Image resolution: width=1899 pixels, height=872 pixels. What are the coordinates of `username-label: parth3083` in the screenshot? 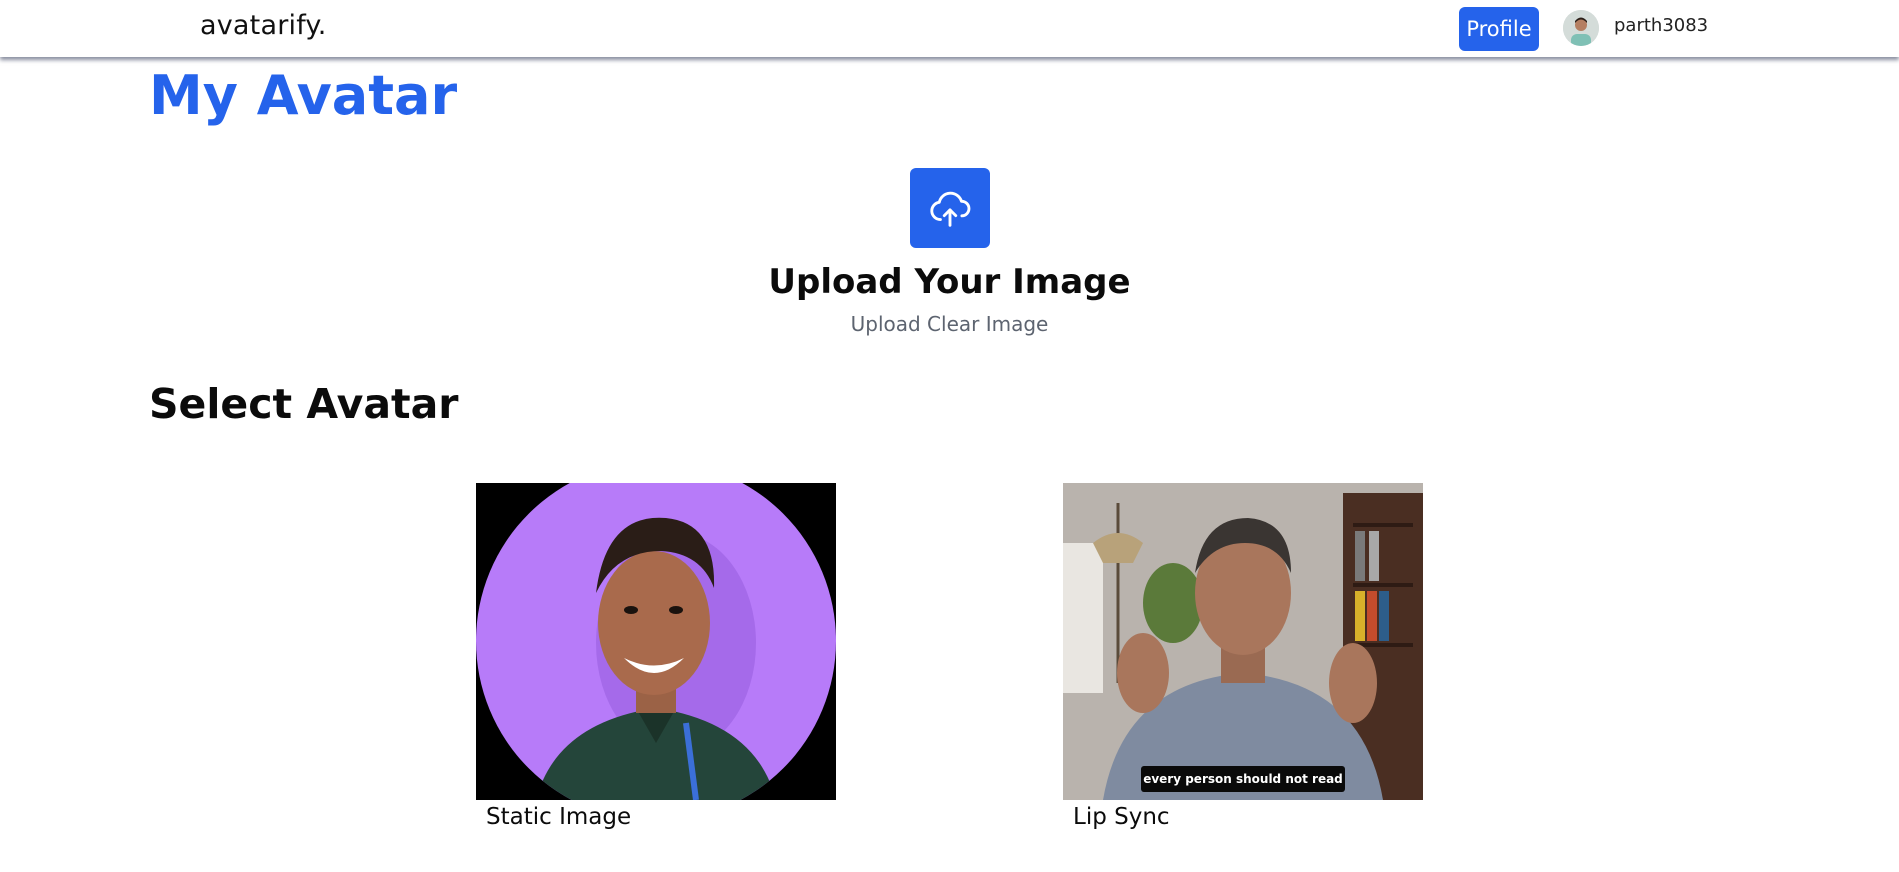 It's located at (1661, 25).